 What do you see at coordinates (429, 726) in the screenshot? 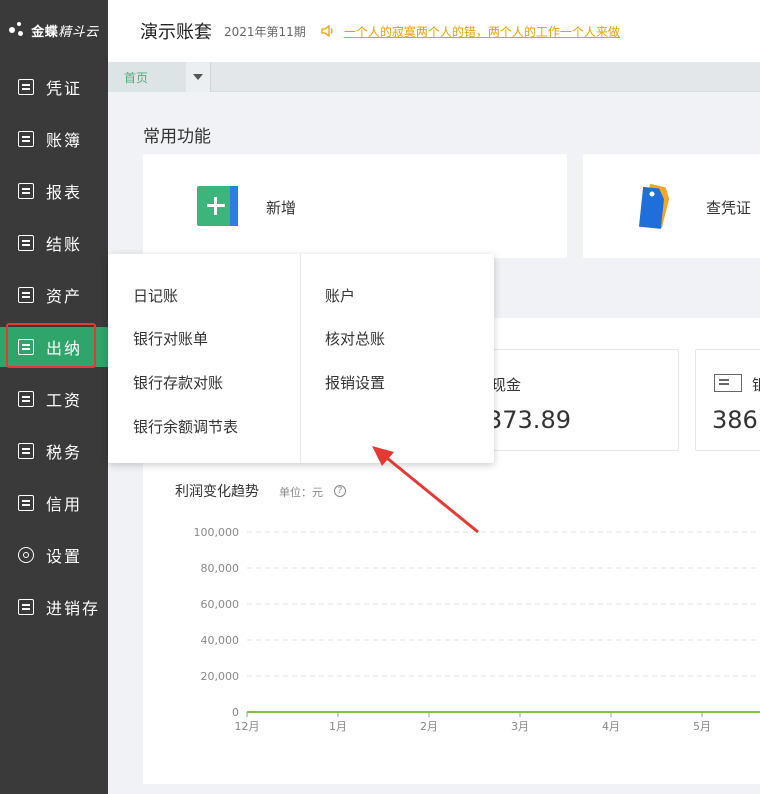
I see `x-tick-label: 2月` at bounding box center [429, 726].